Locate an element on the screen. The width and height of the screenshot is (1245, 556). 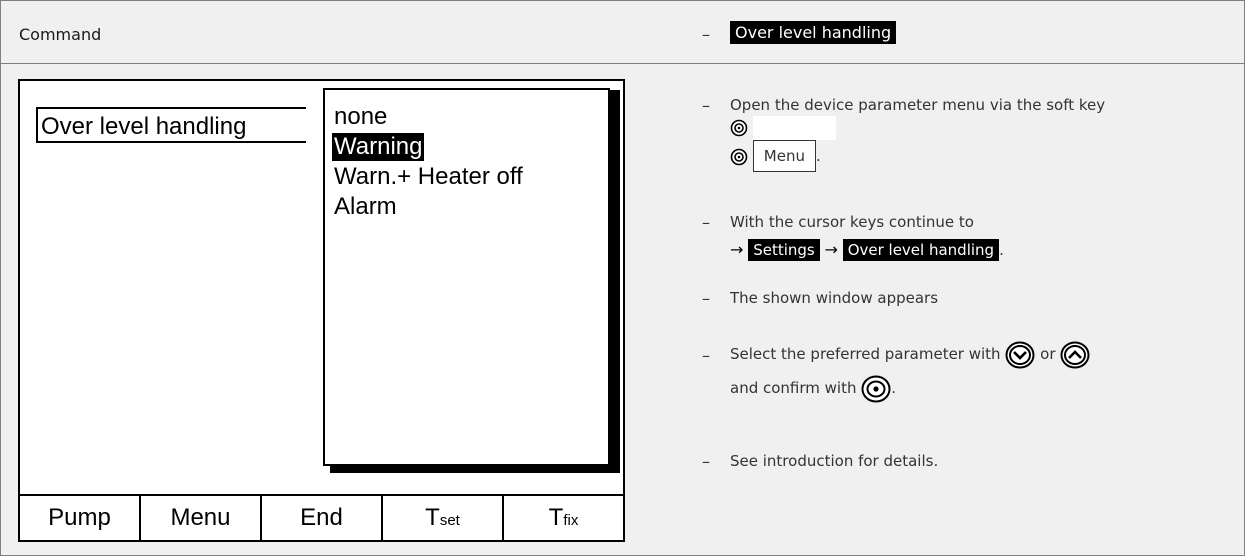
arrow-up-key-icon is located at coordinates (1075, 354).